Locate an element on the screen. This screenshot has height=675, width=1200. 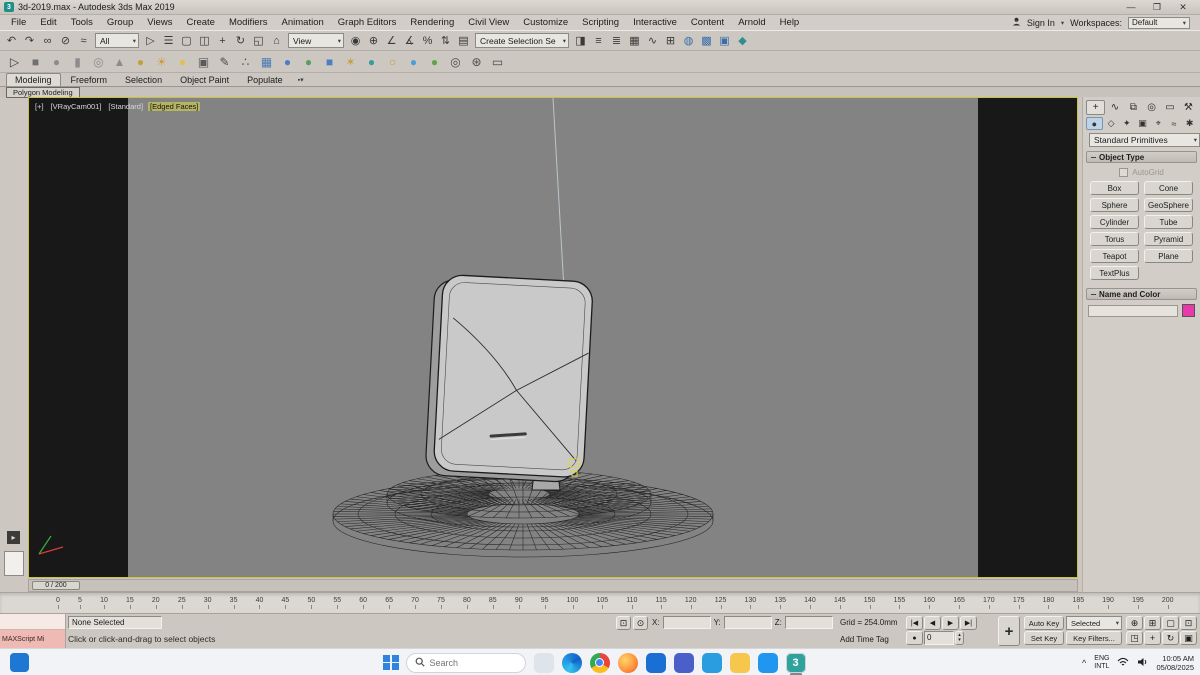
go-to-start-button: |◀ is located at coordinates (914, 623).